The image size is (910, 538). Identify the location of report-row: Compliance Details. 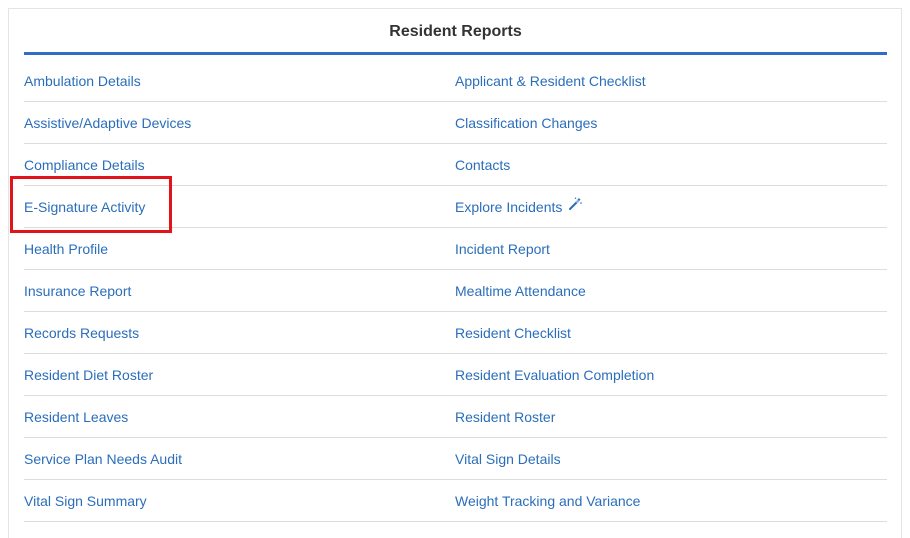
(239, 165).